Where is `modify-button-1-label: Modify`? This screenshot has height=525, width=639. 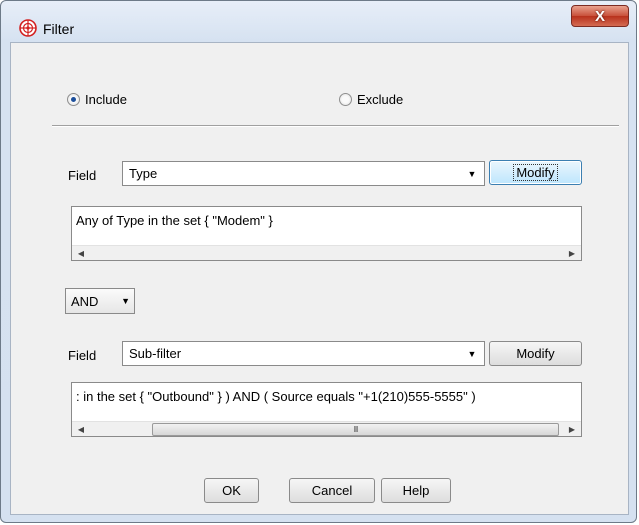 modify-button-1-label: Modify is located at coordinates (535, 172).